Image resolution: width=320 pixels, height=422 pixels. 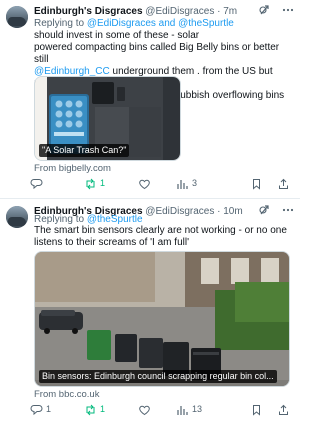 I want to click on action-bar: 1 3, so click(x=163, y=184).